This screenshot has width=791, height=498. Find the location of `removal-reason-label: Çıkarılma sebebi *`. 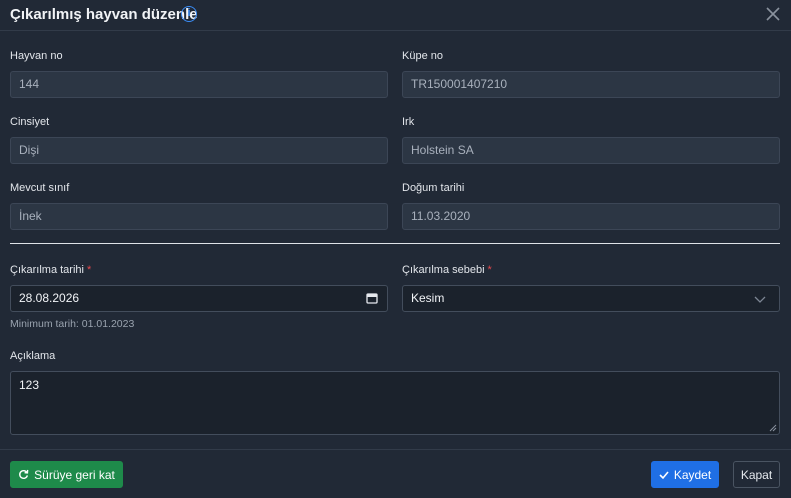

removal-reason-label: Çıkarılma sebebi * is located at coordinates (447, 270).